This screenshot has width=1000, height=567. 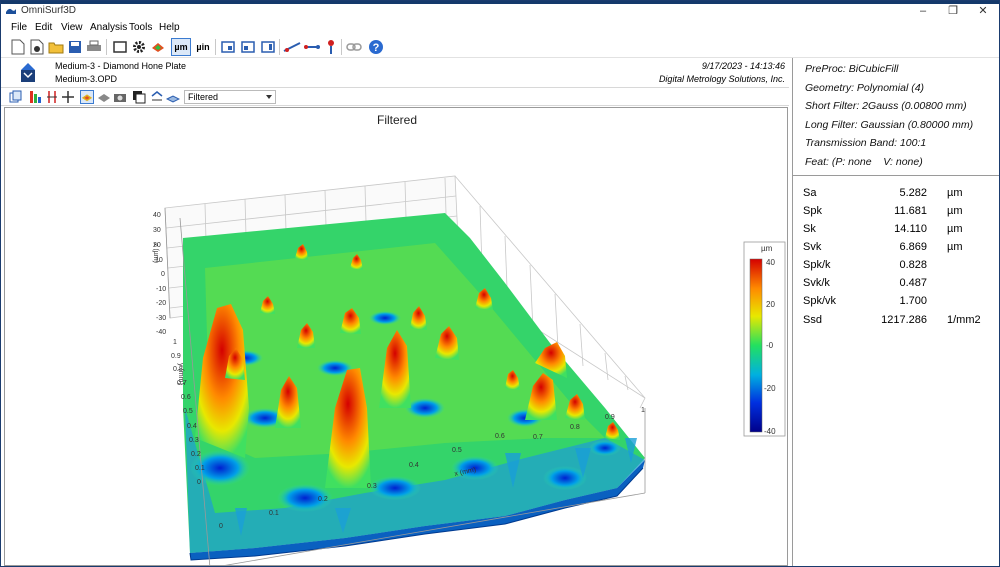 I want to click on menu-edit: Edit, so click(x=43, y=27).